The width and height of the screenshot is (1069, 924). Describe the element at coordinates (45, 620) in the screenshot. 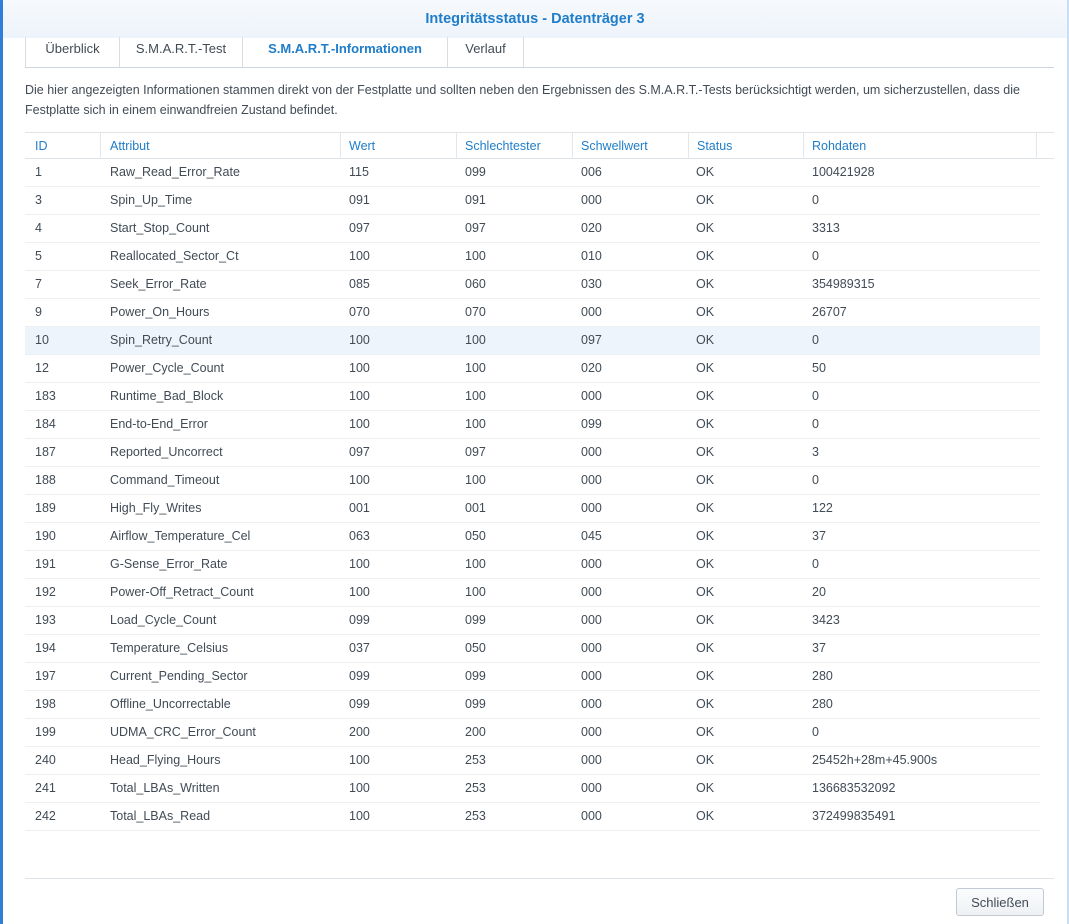

I see `cell-id: 193` at that location.